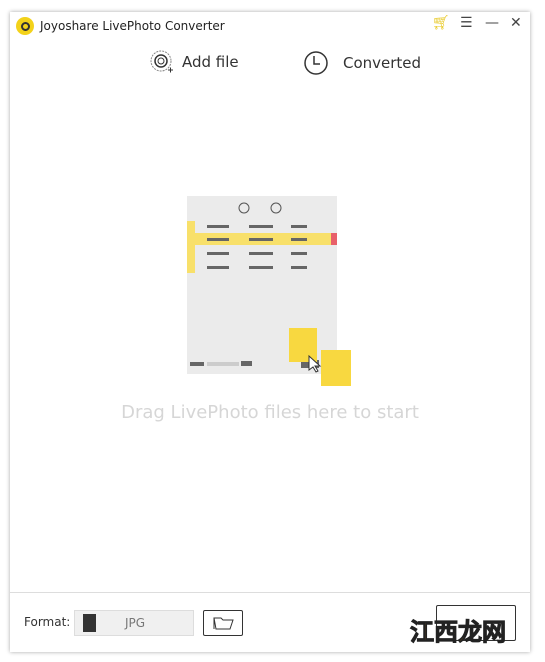  What do you see at coordinates (458, 632) in the screenshot?
I see `watermark-logo: 江西龙网` at bounding box center [458, 632].